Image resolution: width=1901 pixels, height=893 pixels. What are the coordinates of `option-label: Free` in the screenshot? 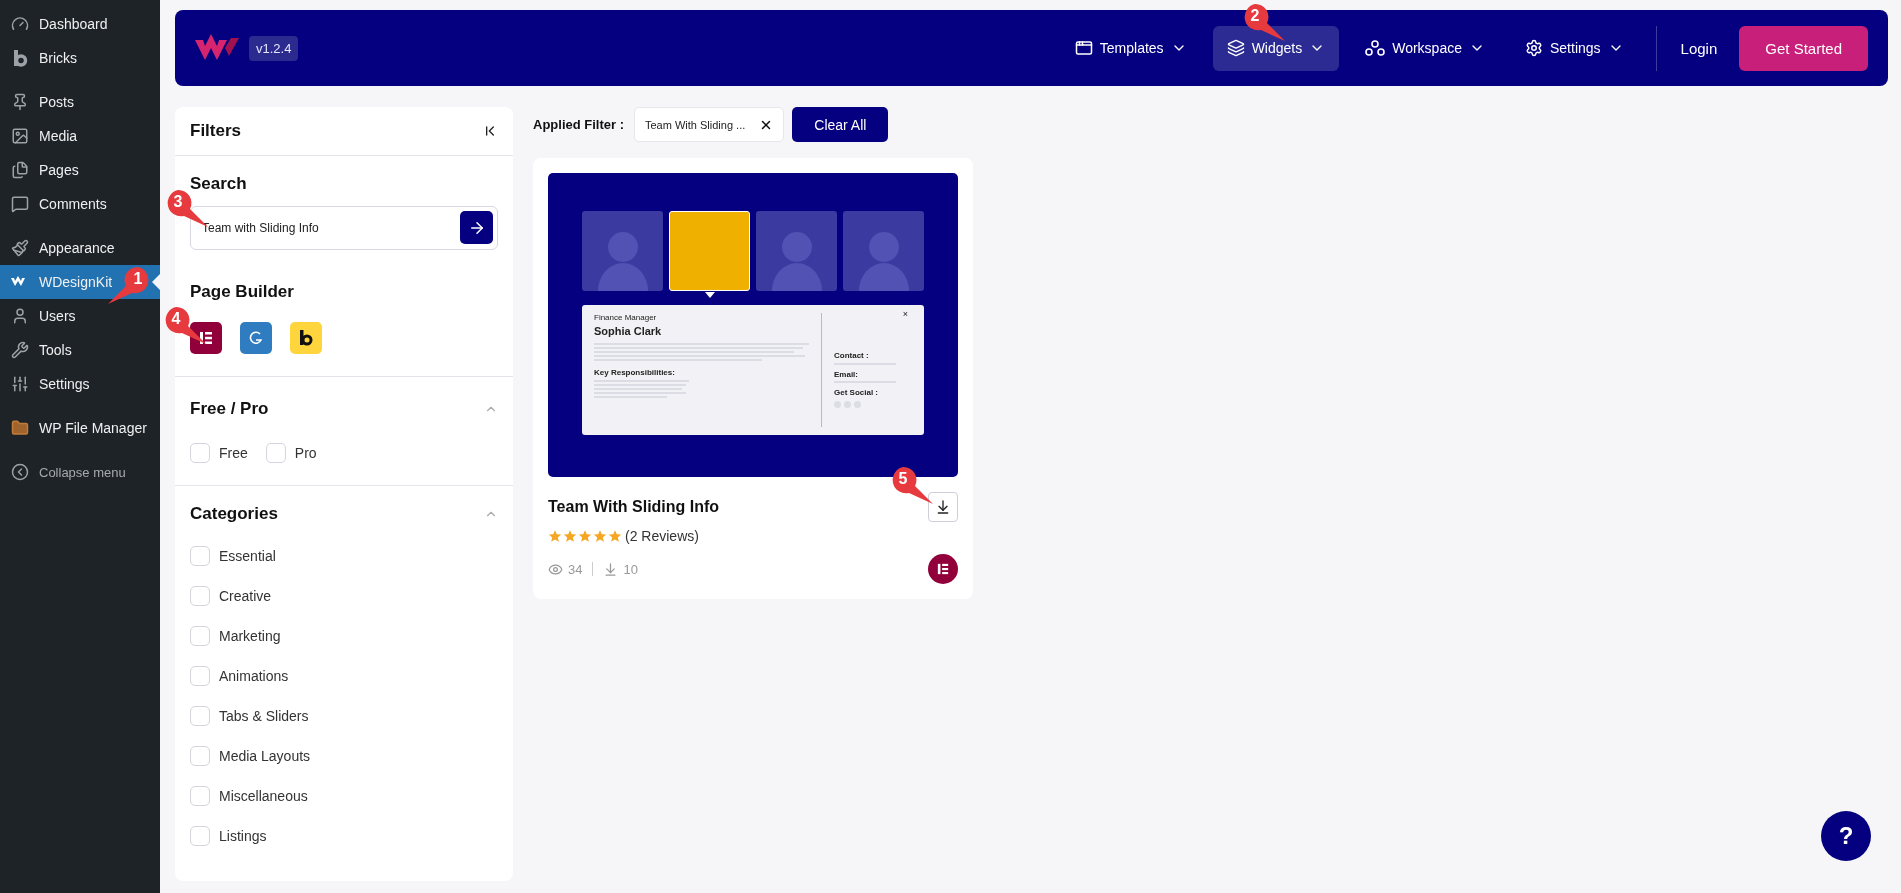 It's located at (233, 453).